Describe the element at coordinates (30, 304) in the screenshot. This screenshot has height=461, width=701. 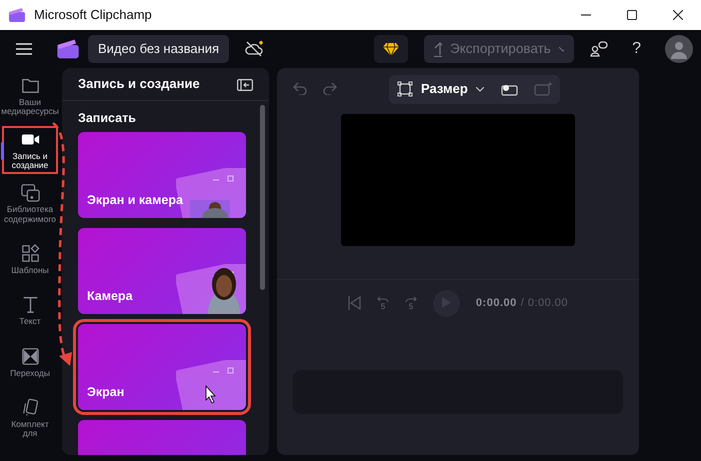
I see `text-icon` at that location.